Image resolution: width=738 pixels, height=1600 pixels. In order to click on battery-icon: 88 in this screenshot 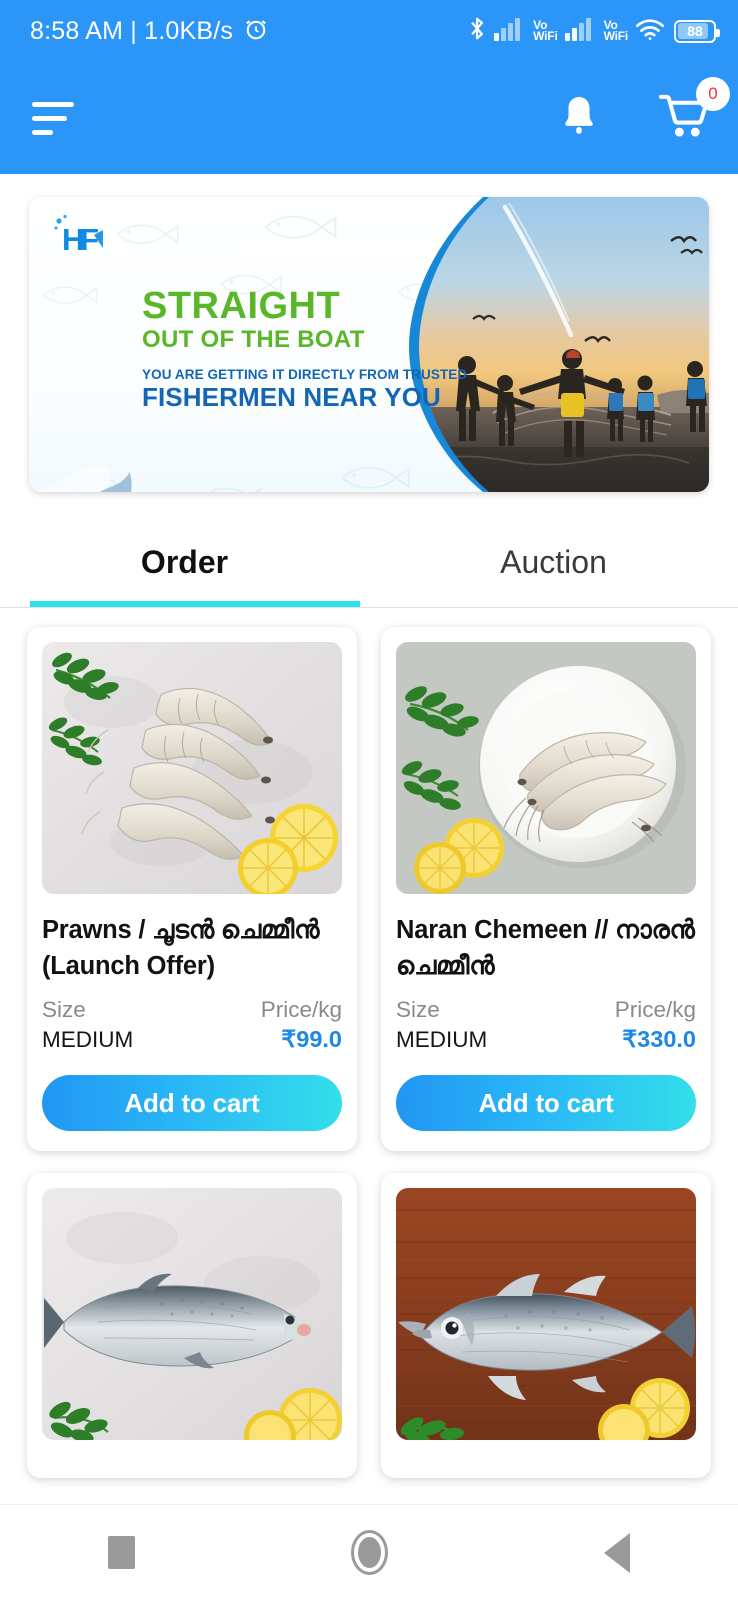, I will do `click(697, 31)`.